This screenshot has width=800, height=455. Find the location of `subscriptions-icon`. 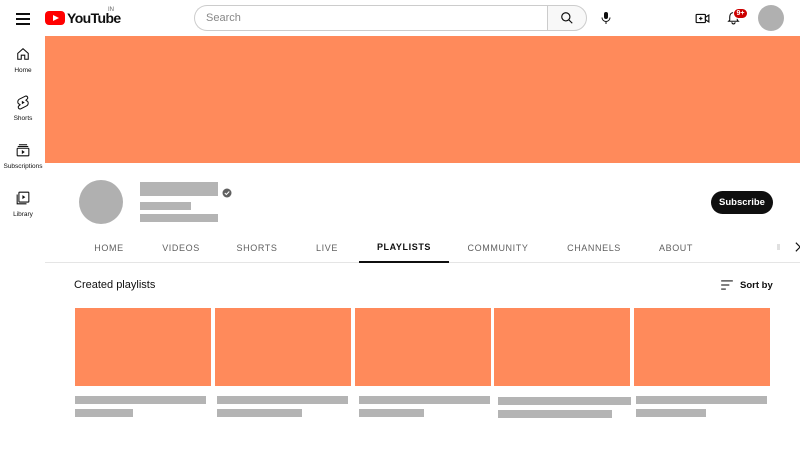

subscriptions-icon is located at coordinates (23, 150).